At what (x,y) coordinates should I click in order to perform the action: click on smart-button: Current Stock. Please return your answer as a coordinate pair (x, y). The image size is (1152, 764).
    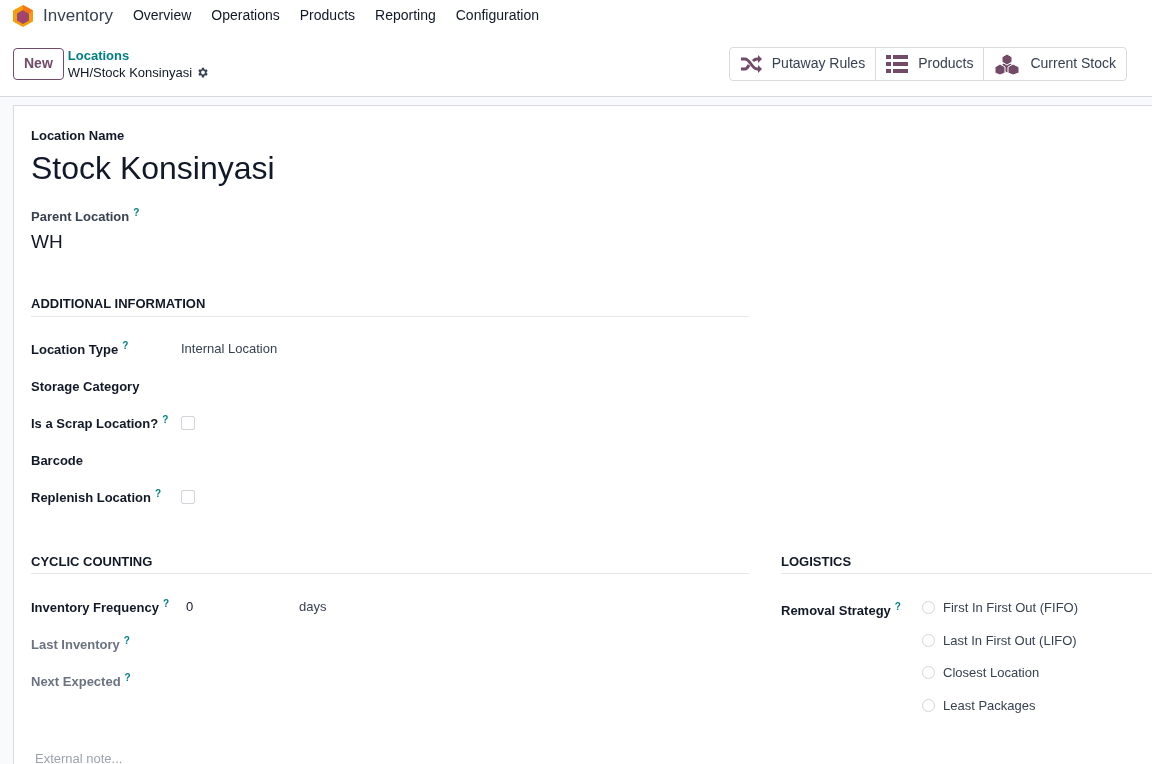
    Looking at the image, I should click on (1054, 63).